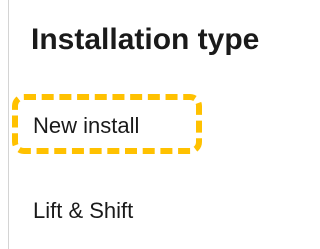  I want to click on option-new-install: New install, so click(86, 126).